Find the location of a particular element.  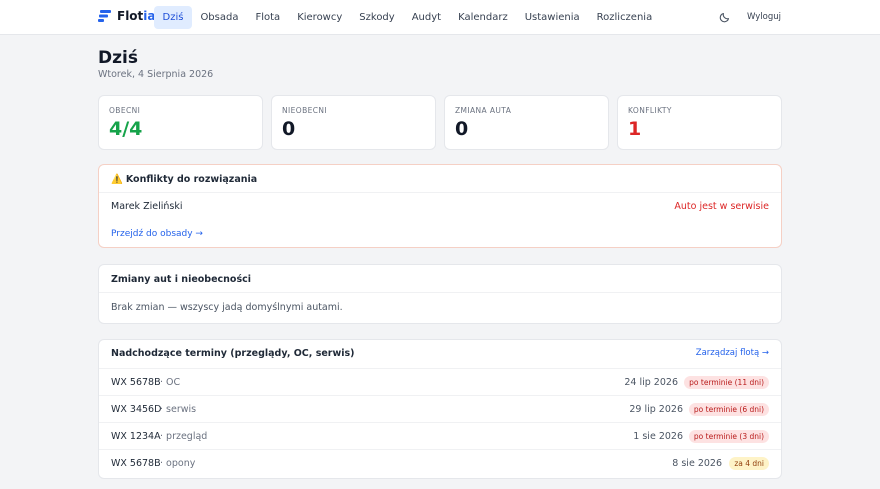

conflict-issue: Auto jest w serwisie is located at coordinates (721, 206).